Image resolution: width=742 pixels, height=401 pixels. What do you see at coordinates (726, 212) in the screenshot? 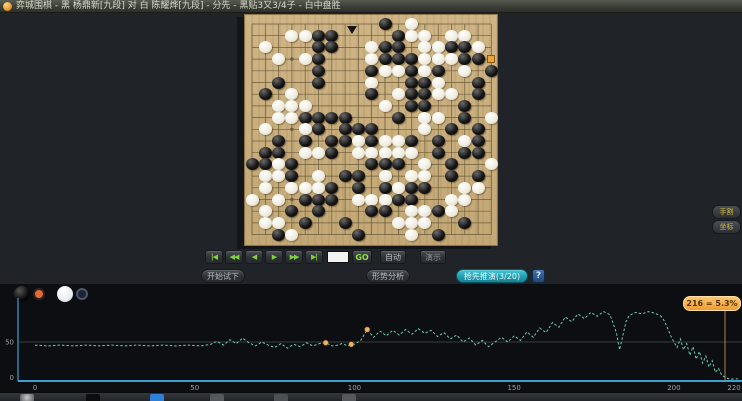
I see `teware-button: 手割` at bounding box center [726, 212].